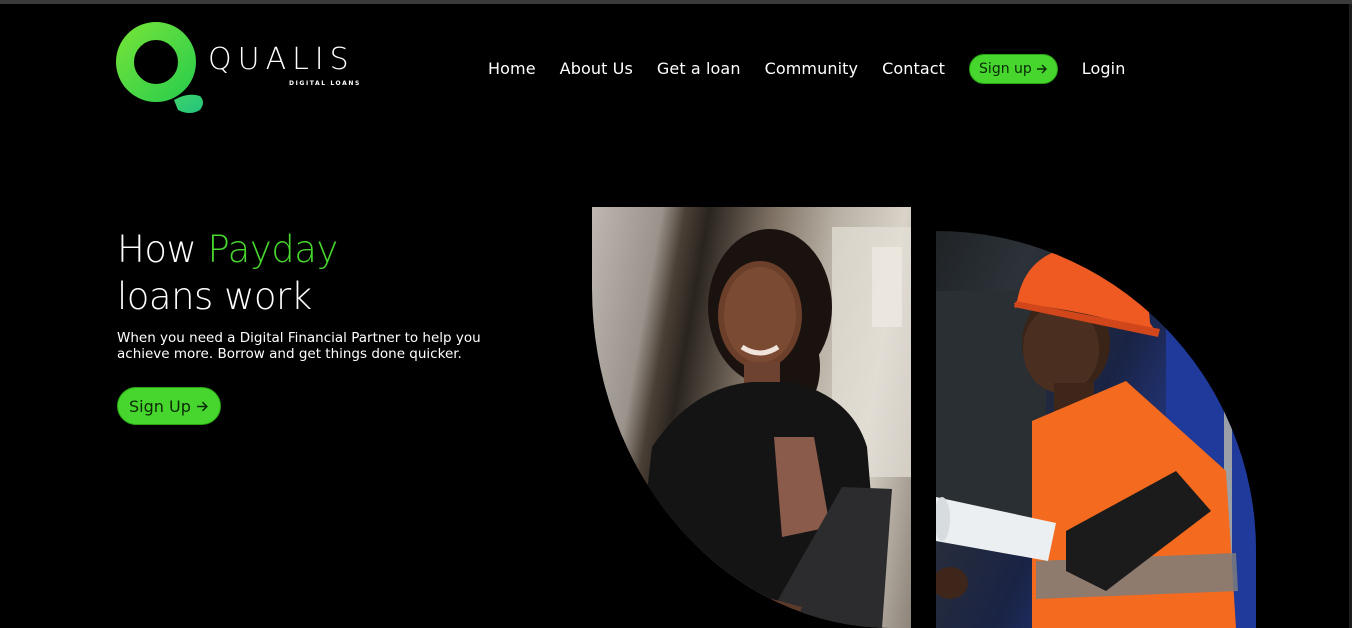  I want to click on nav-signup-button: Sign up, so click(1013, 69).